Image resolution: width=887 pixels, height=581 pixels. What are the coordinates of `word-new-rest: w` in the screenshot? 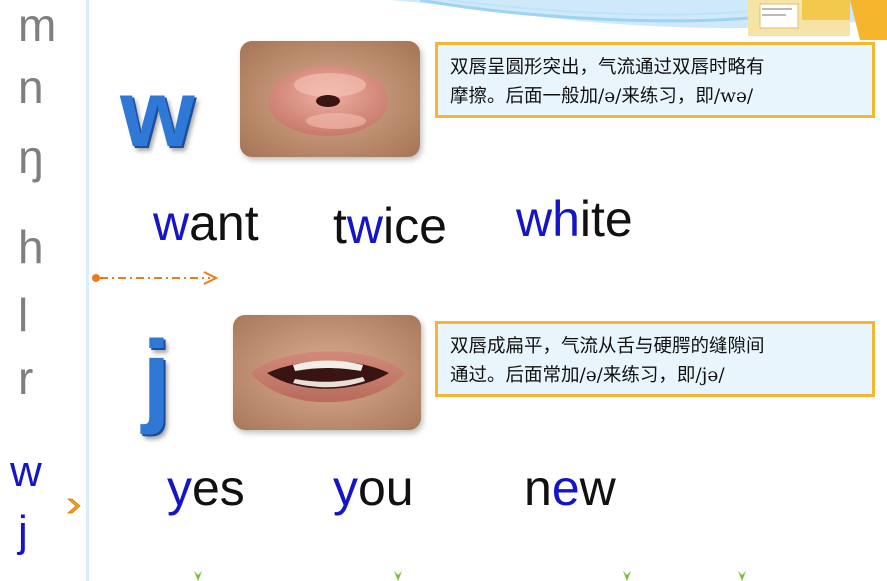 It's located at (597, 488).